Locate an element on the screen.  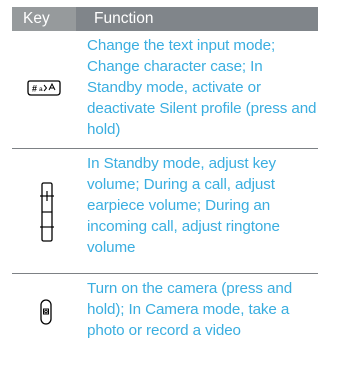
header-function: Function is located at coordinates (197, 19).